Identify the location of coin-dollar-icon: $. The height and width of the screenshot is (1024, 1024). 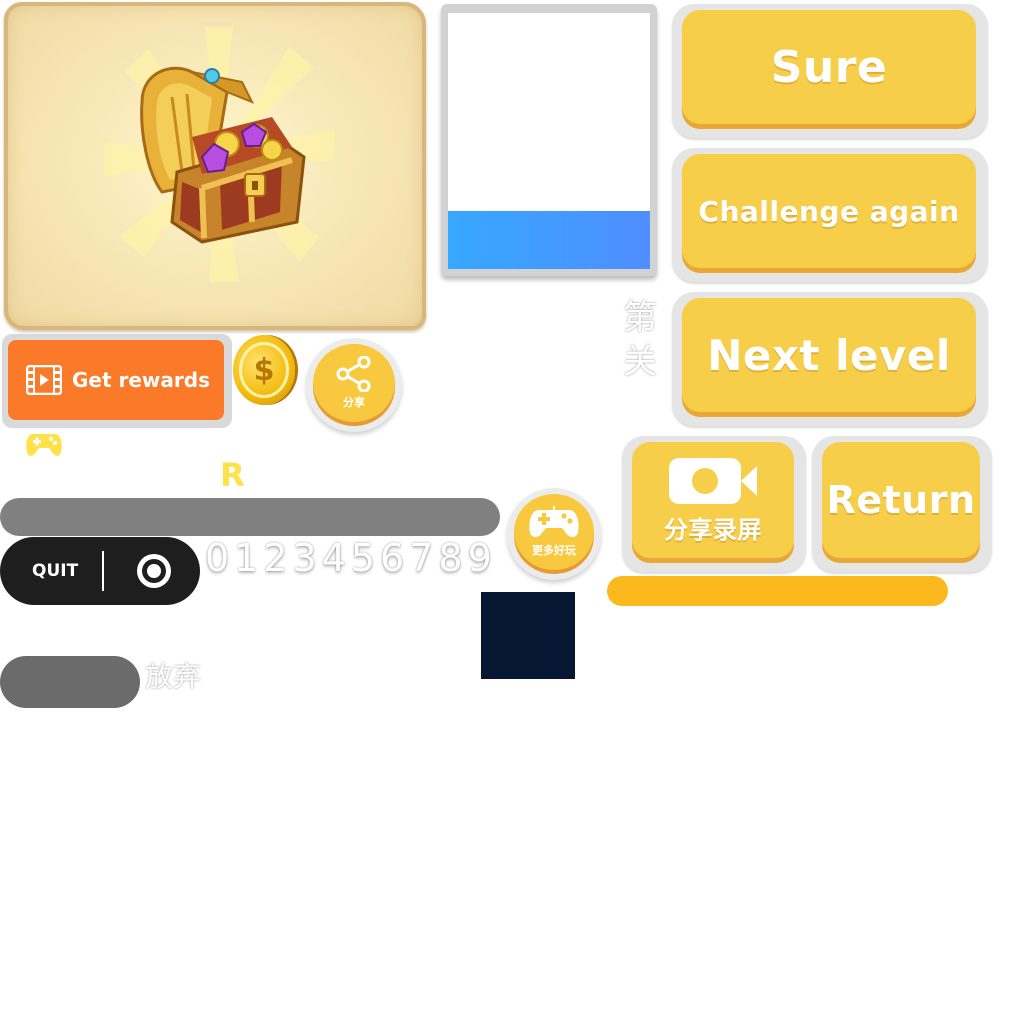
(264, 370).